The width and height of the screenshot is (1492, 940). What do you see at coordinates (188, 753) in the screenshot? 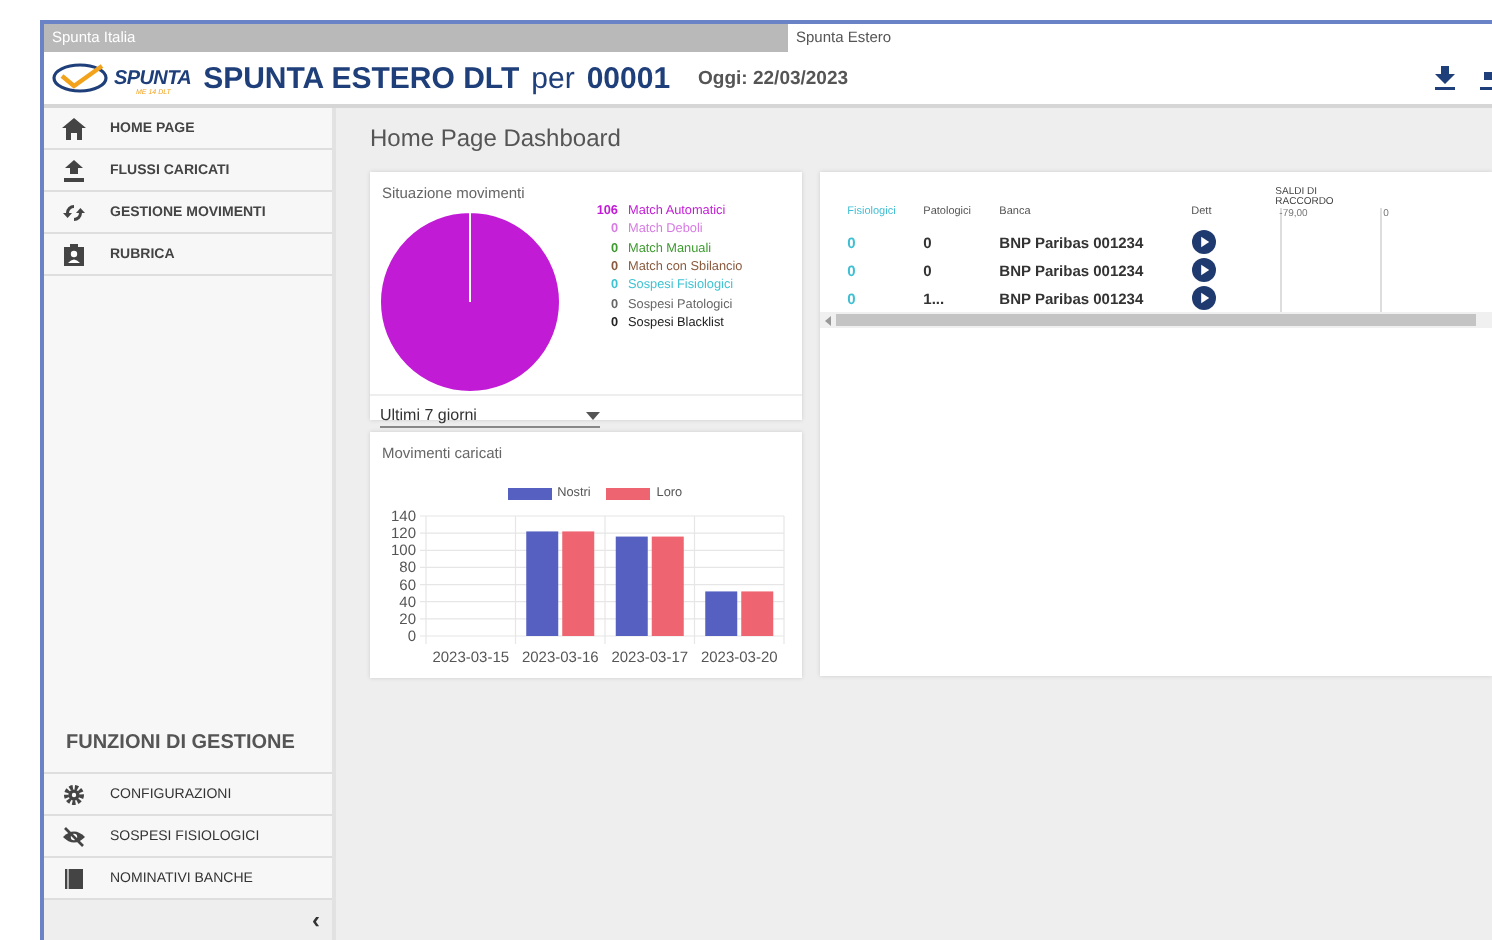
I see `section-title: FUNZIONI DI GESTIONE` at bounding box center [188, 753].